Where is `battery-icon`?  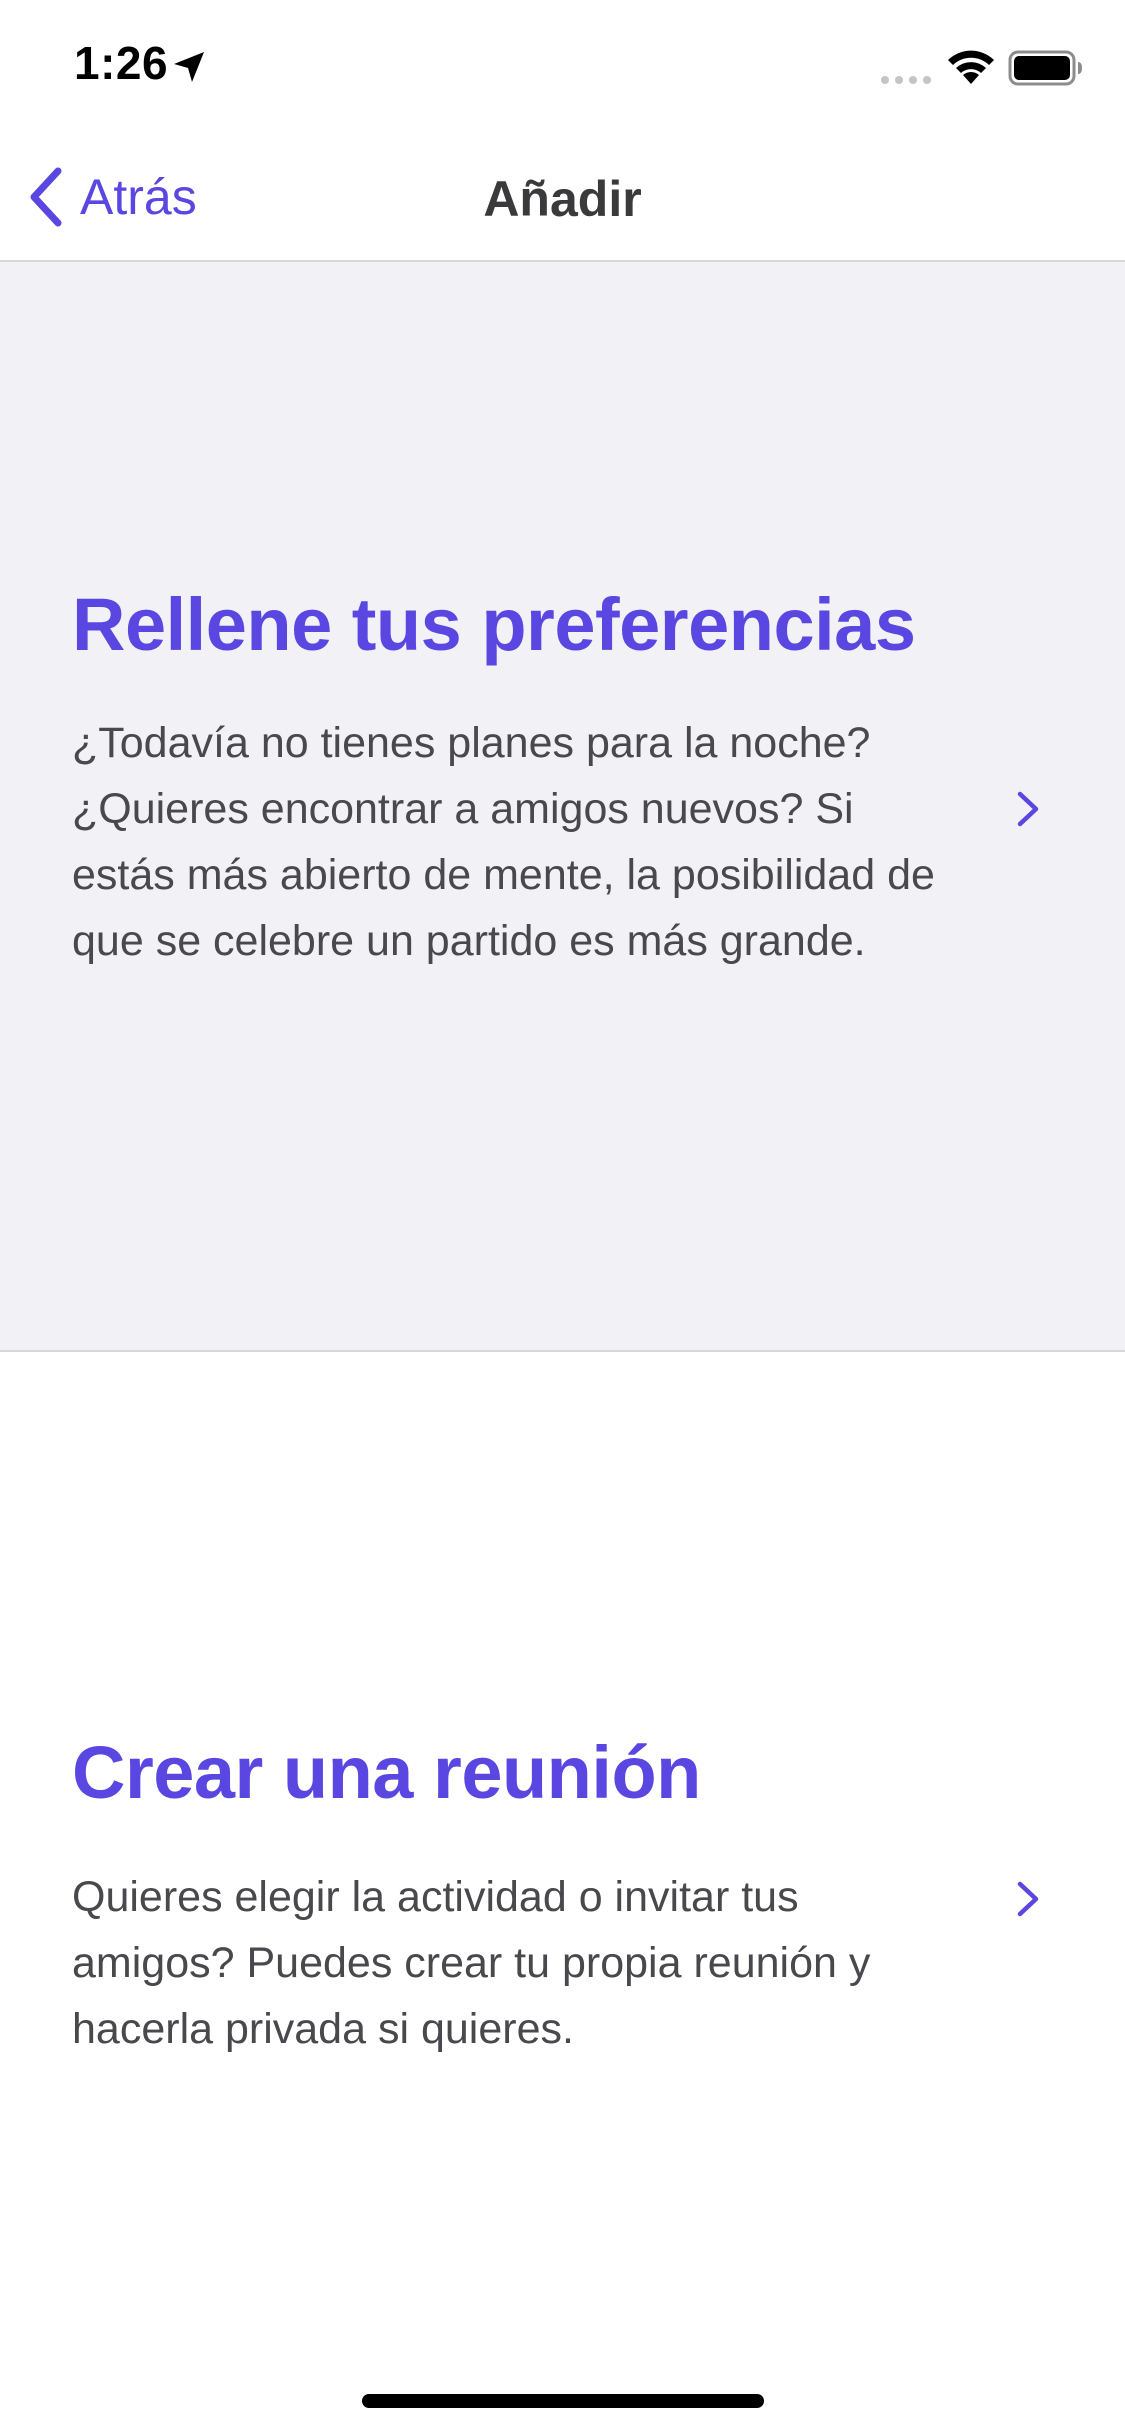 battery-icon is located at coordinates (1045, 68).